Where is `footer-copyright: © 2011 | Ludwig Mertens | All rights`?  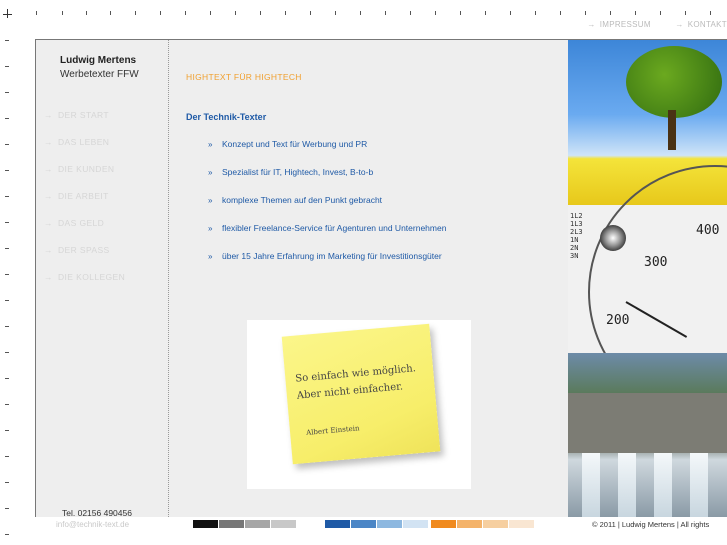 footer-copyright: © 2011 | Ludwig Mertens | All rights is located at coordinates (651, 524).